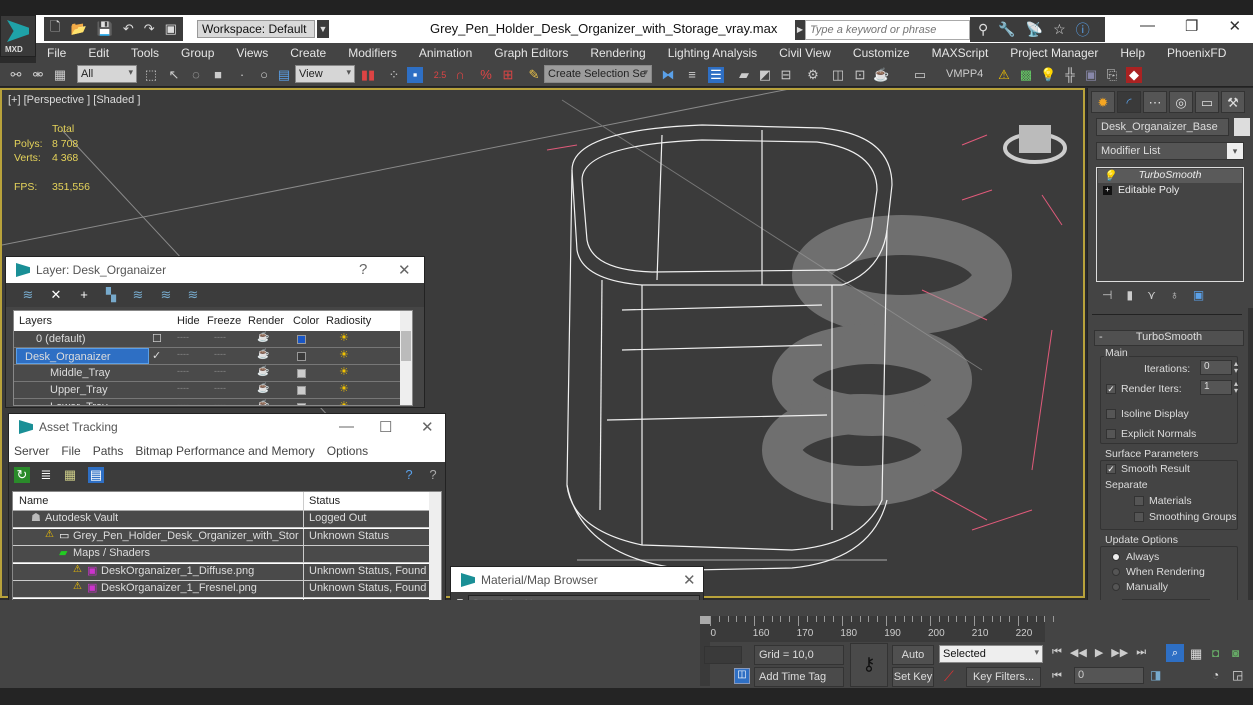 The width and height of the screenshot is (1253, 705). What do you see at coordinates (363, 269) in the screenshot?
I see `help-button: ?` at bounding box center [363, 269].